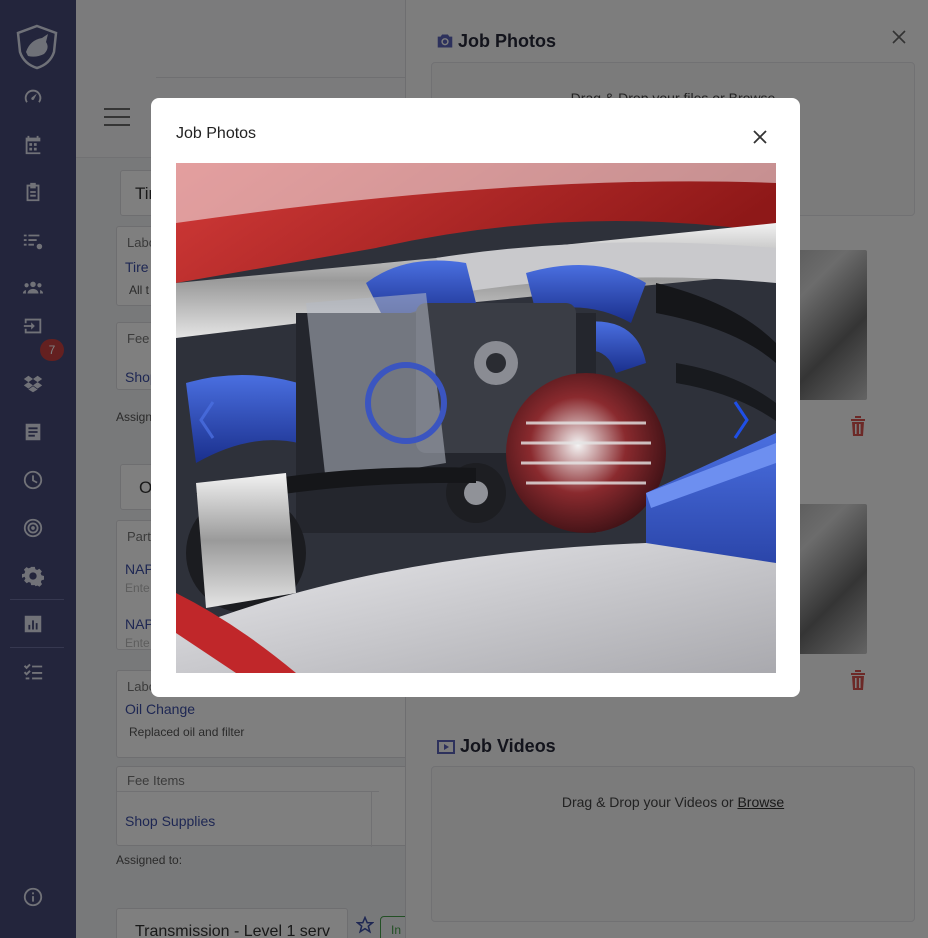 This screenshot has width=928, height=938. I want to click on previous-photo-chevron-icon, so click(207, 420).